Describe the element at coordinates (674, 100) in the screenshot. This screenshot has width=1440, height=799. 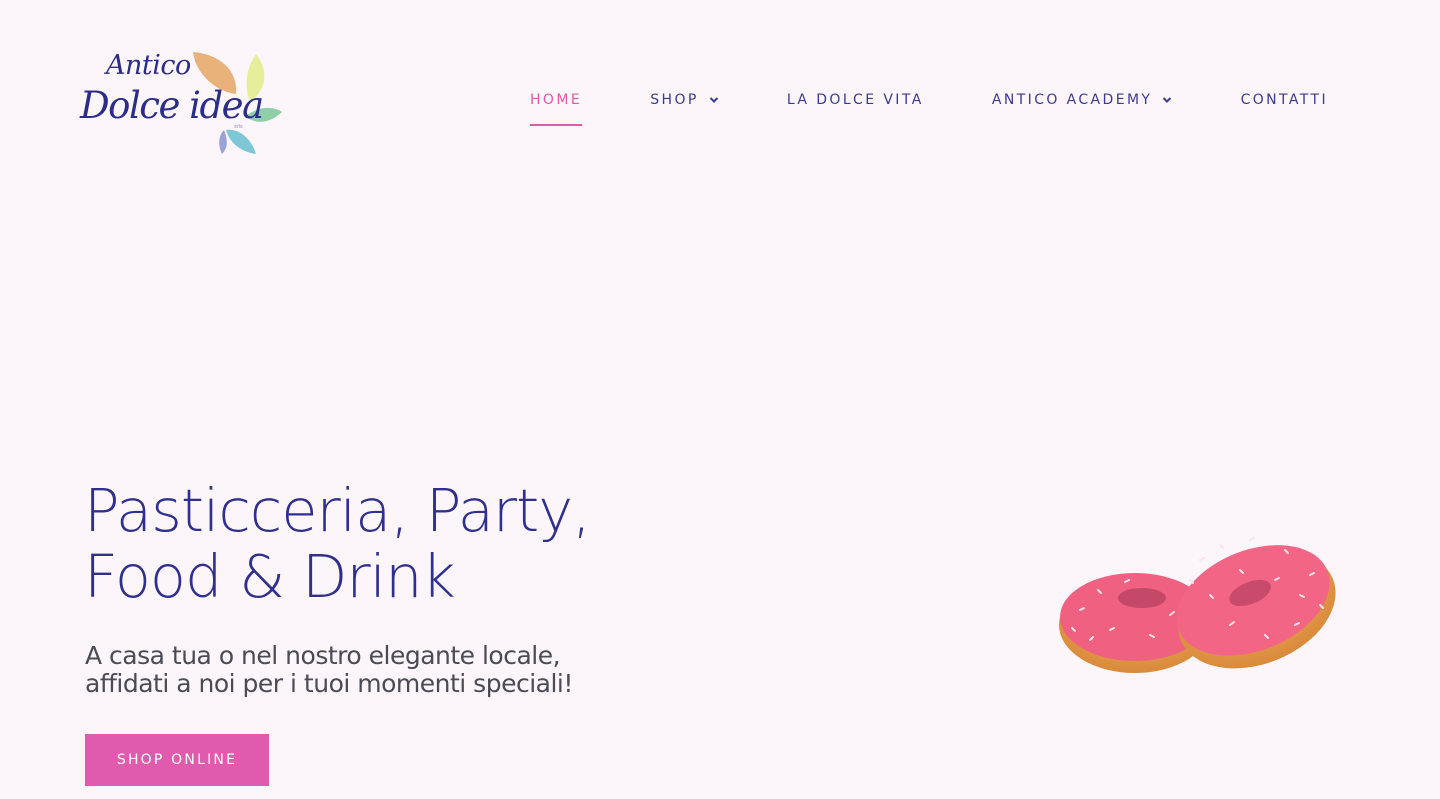
I see `nav-label-shop: SHOP` at that location.